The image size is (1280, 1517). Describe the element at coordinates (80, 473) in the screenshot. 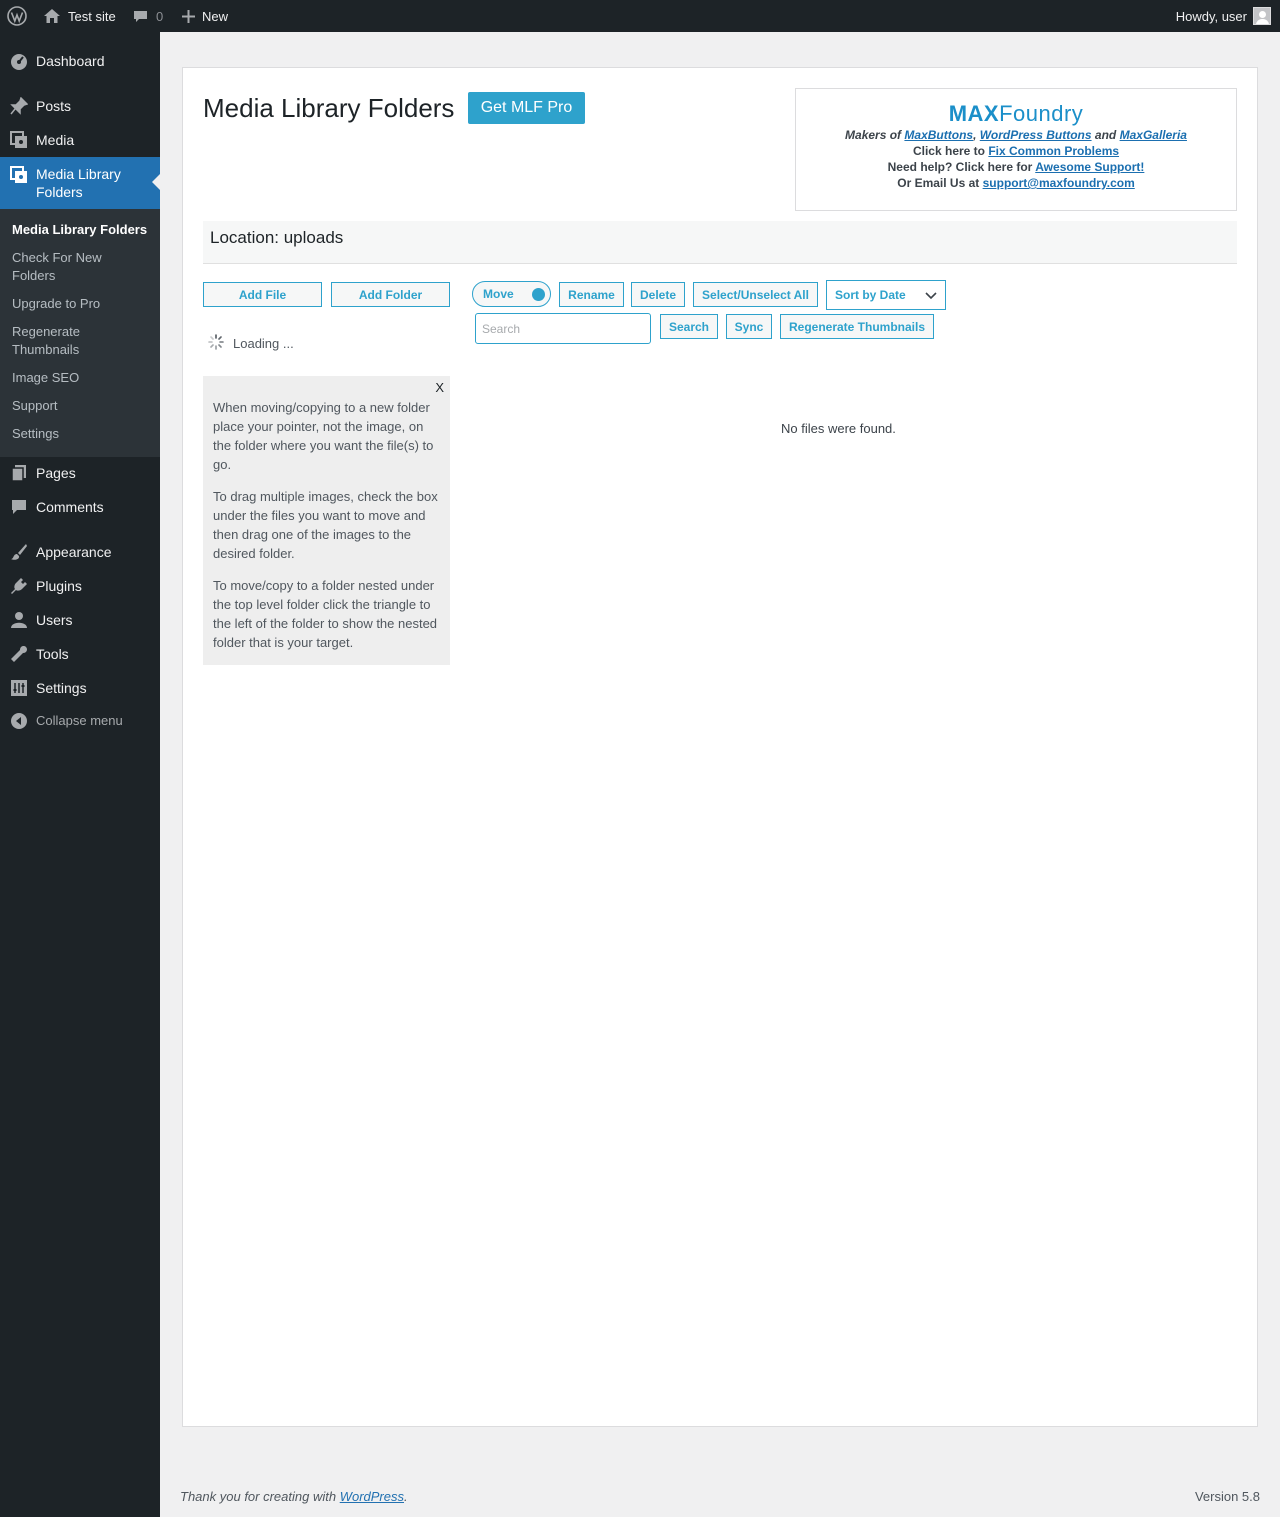

I see `menu-item-pages: Pages` at that location.